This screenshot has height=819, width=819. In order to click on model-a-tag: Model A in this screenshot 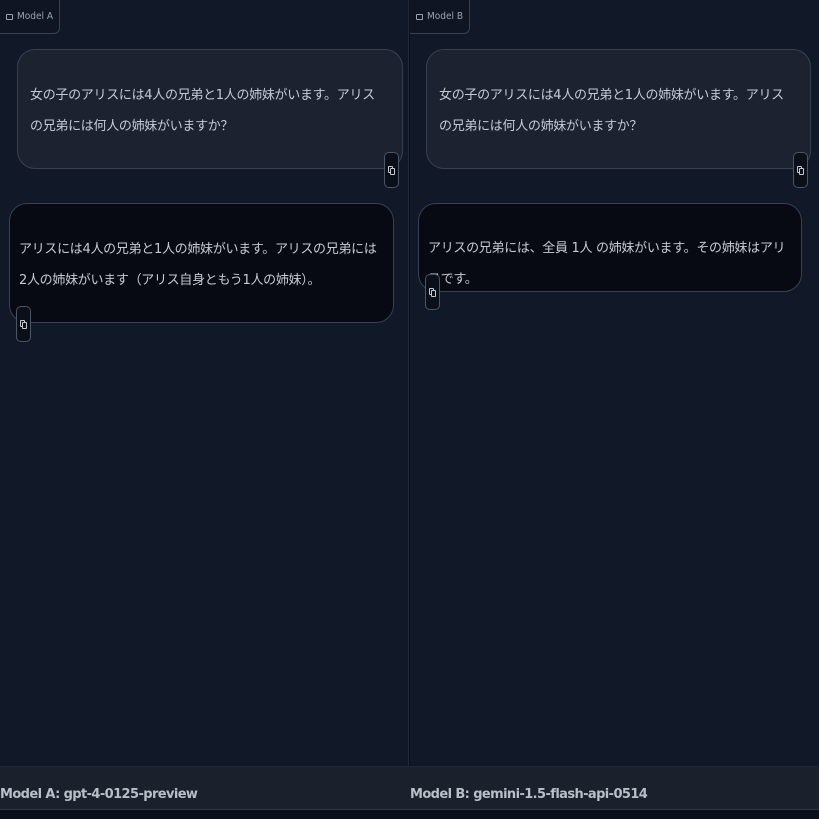, I will do `click(30, 17)`.